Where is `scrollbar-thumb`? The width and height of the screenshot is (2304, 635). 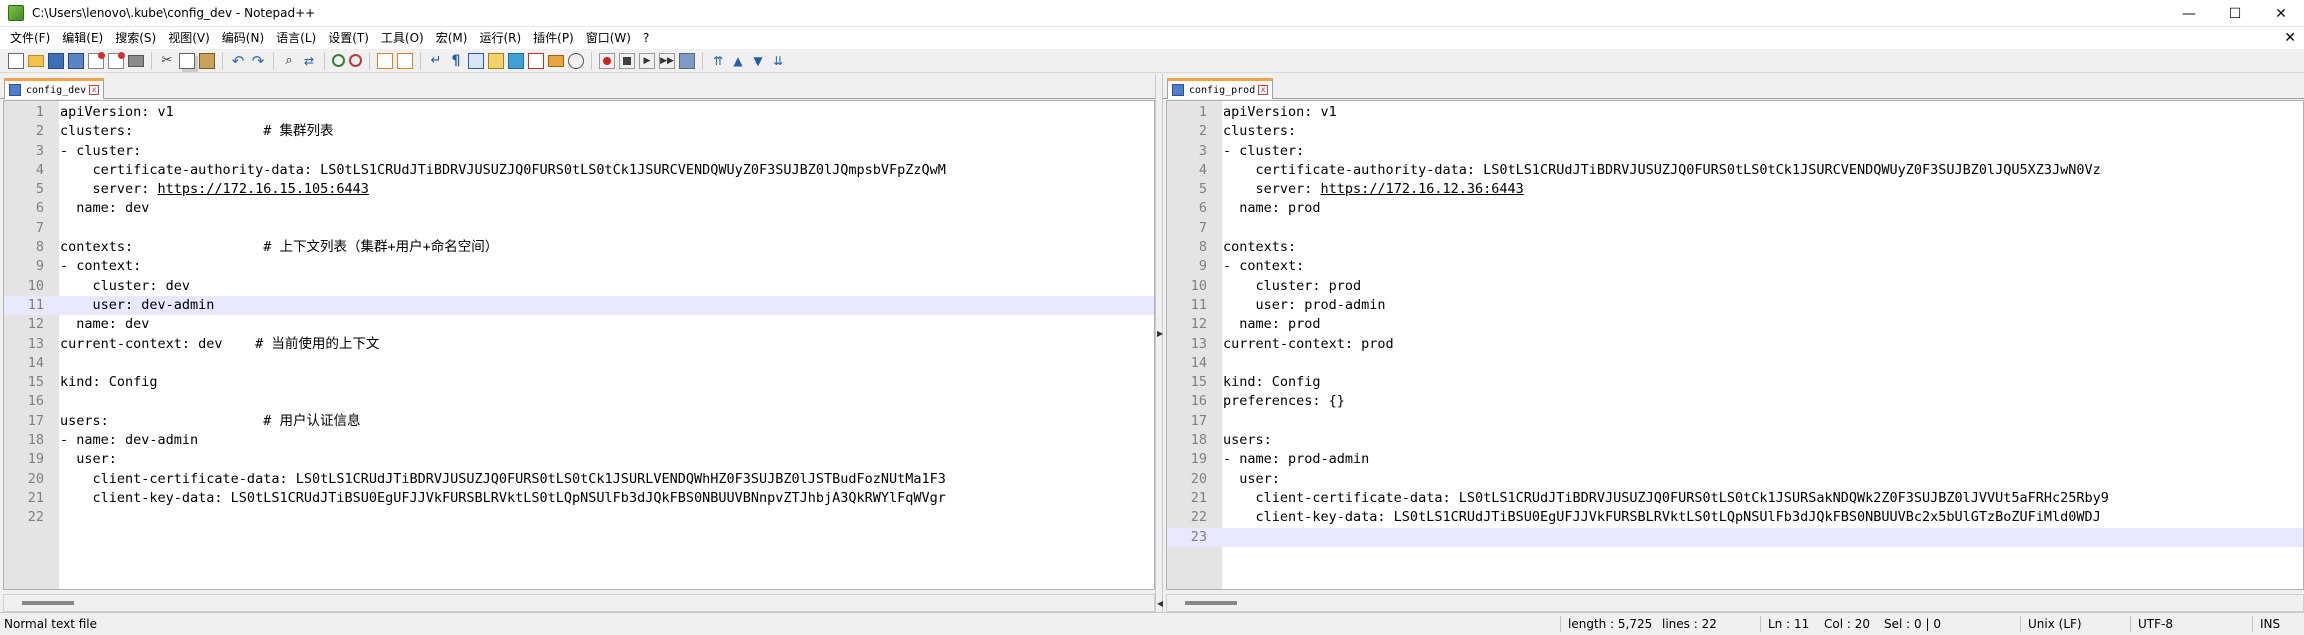
scrollbar-thumb is located at coordinates (48, 603).